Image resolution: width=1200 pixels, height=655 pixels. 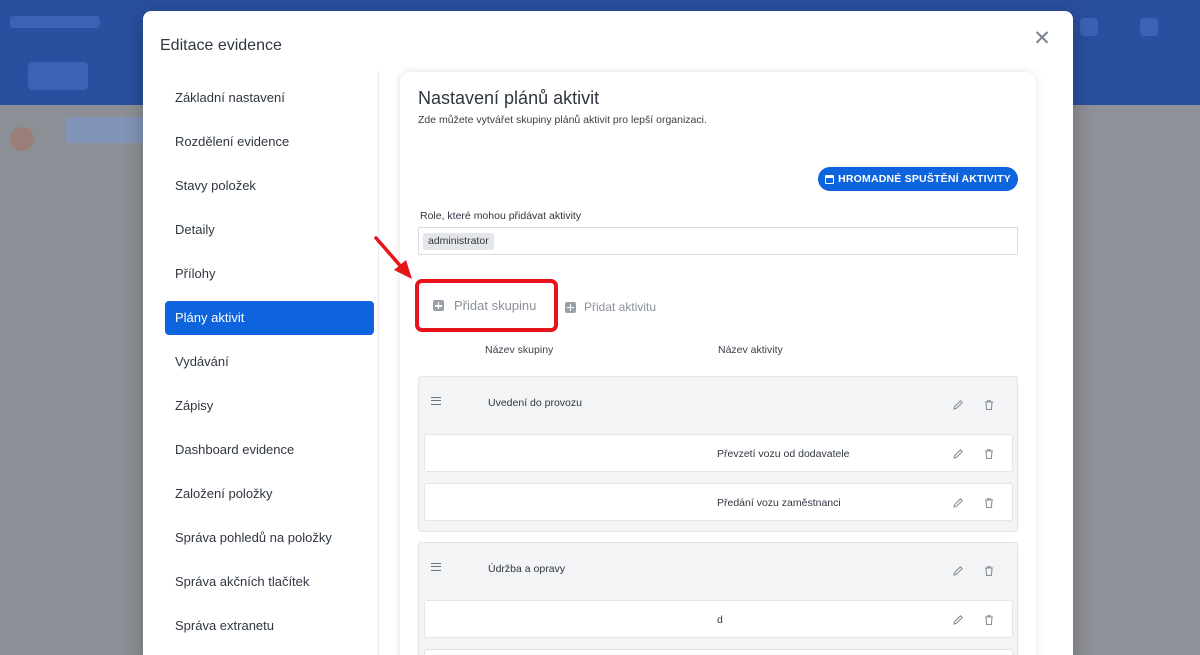 What do you see at coordinates (221, 45) in the screenshot?
I see `modal-title: Editace evidence` at bounding box center [221, 45].